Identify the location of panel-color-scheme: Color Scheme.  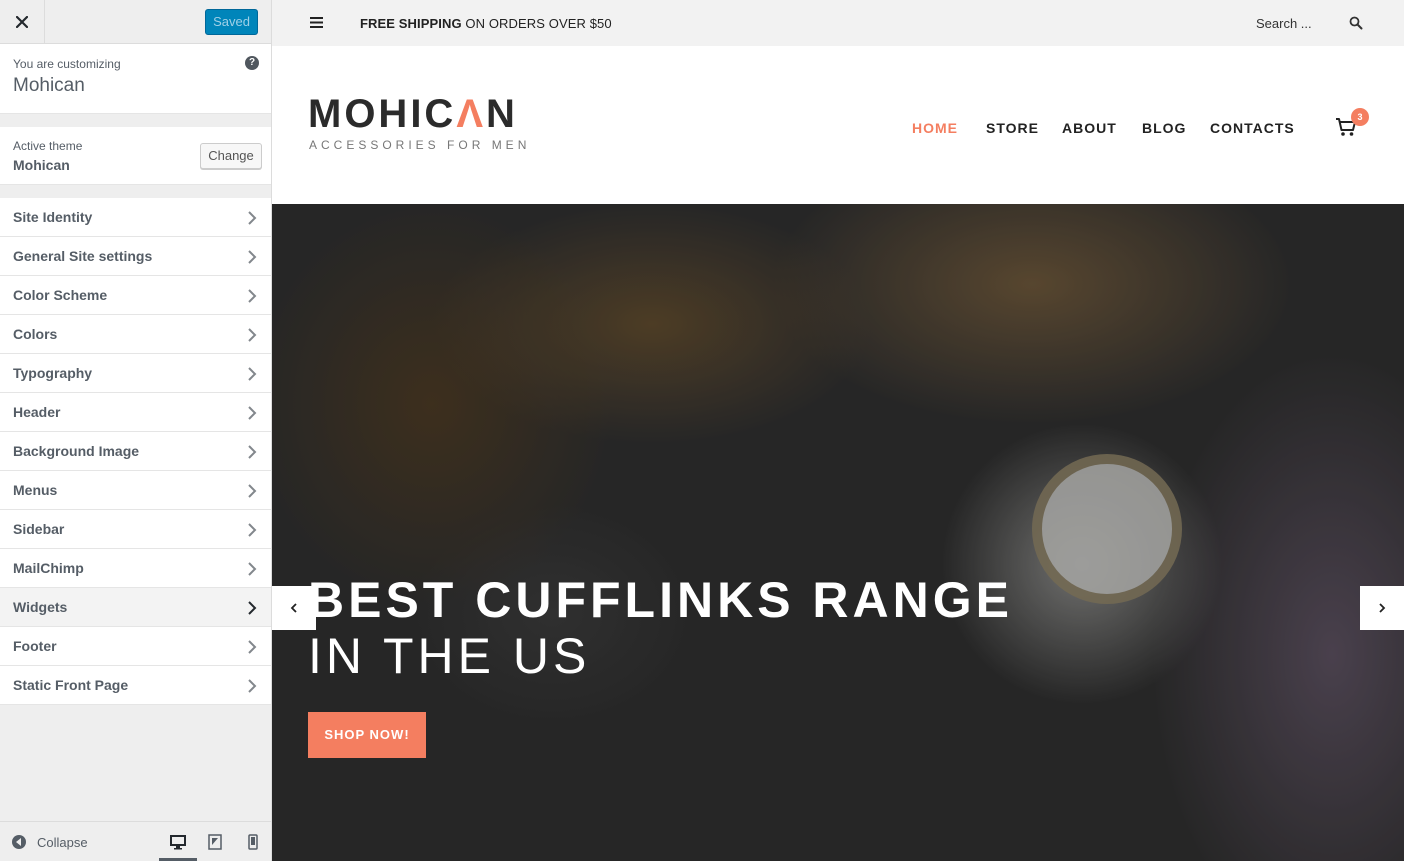
(135, 295).